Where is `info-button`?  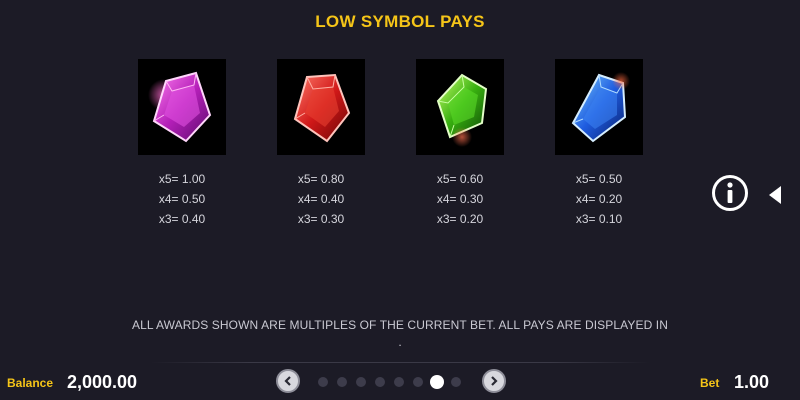 info-button is located at coordinates (730, 193).